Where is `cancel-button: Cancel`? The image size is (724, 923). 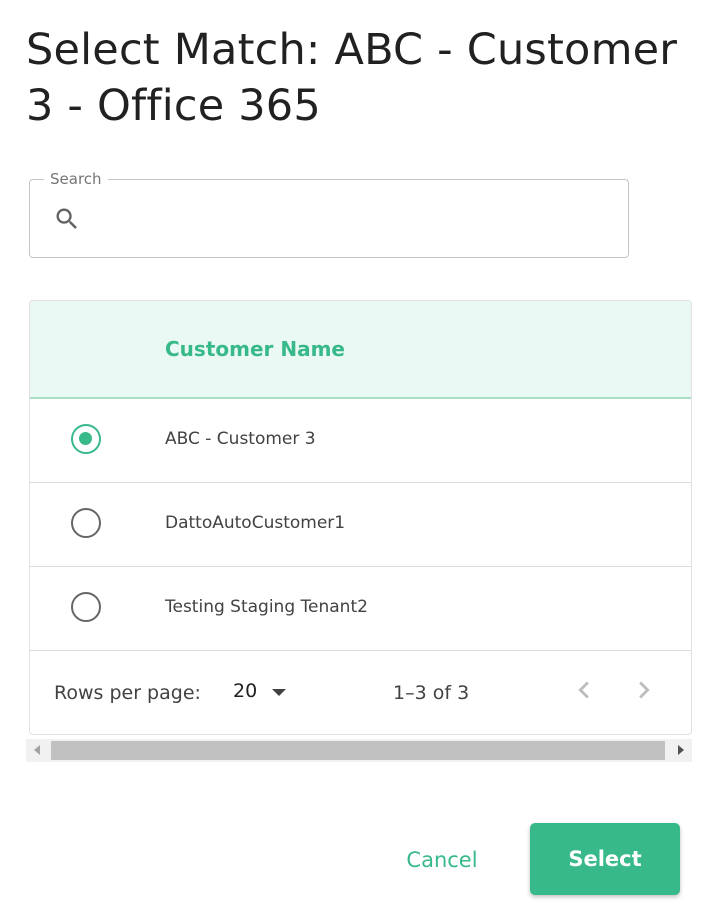
cancel-button: Cancel is located at coordinates (442, 860).